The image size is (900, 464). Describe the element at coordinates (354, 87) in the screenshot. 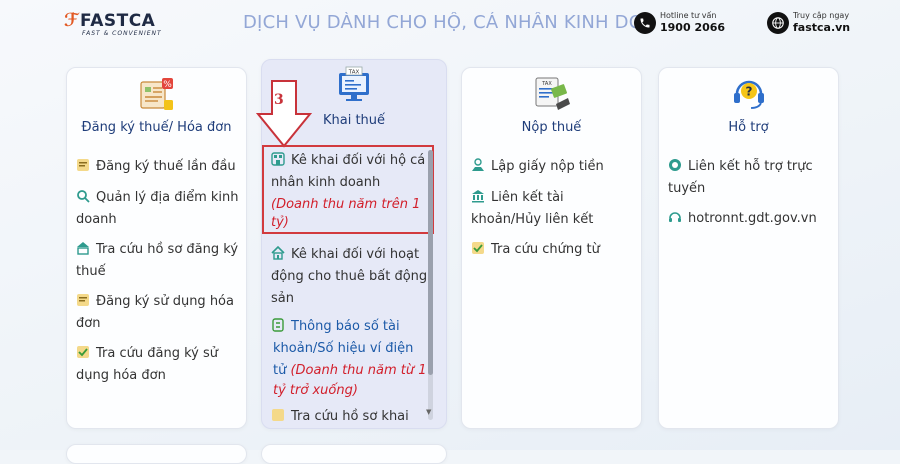

I see `tax-monitor-icon: TAX` at that location.